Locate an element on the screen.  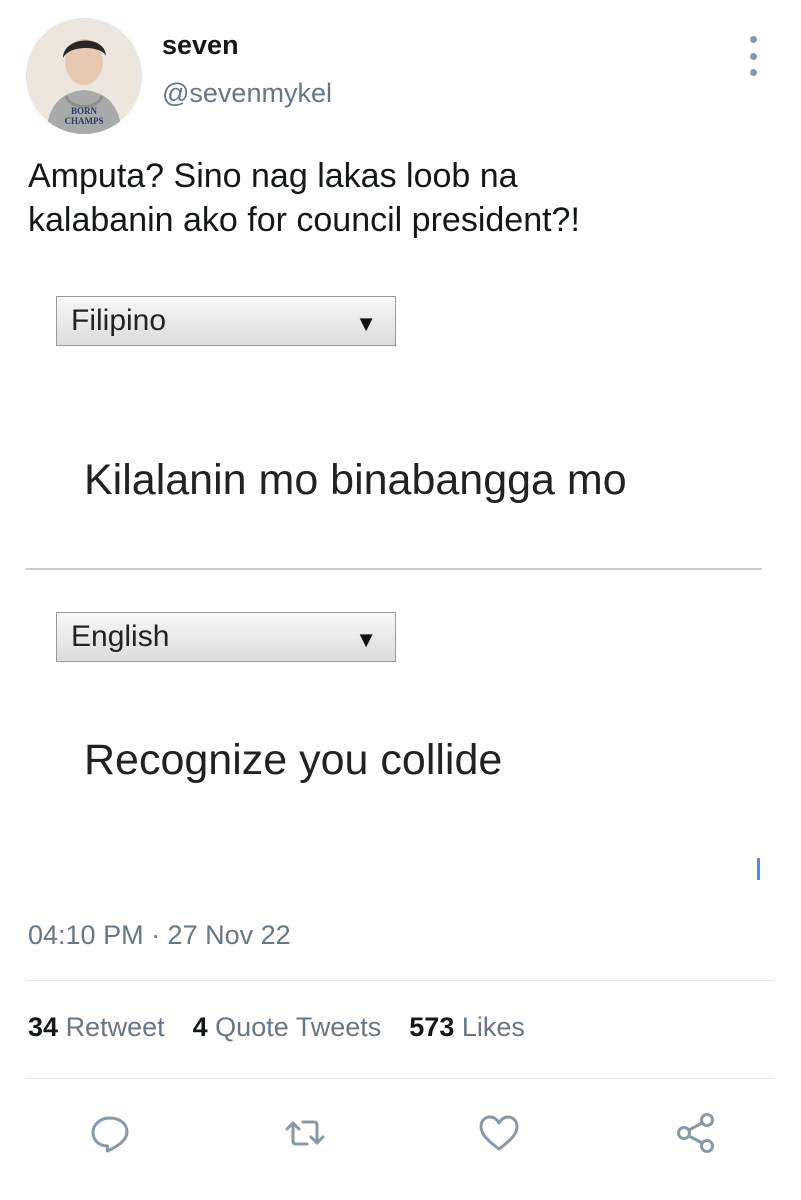
more-options-icon is located at coordinates (753, 56).